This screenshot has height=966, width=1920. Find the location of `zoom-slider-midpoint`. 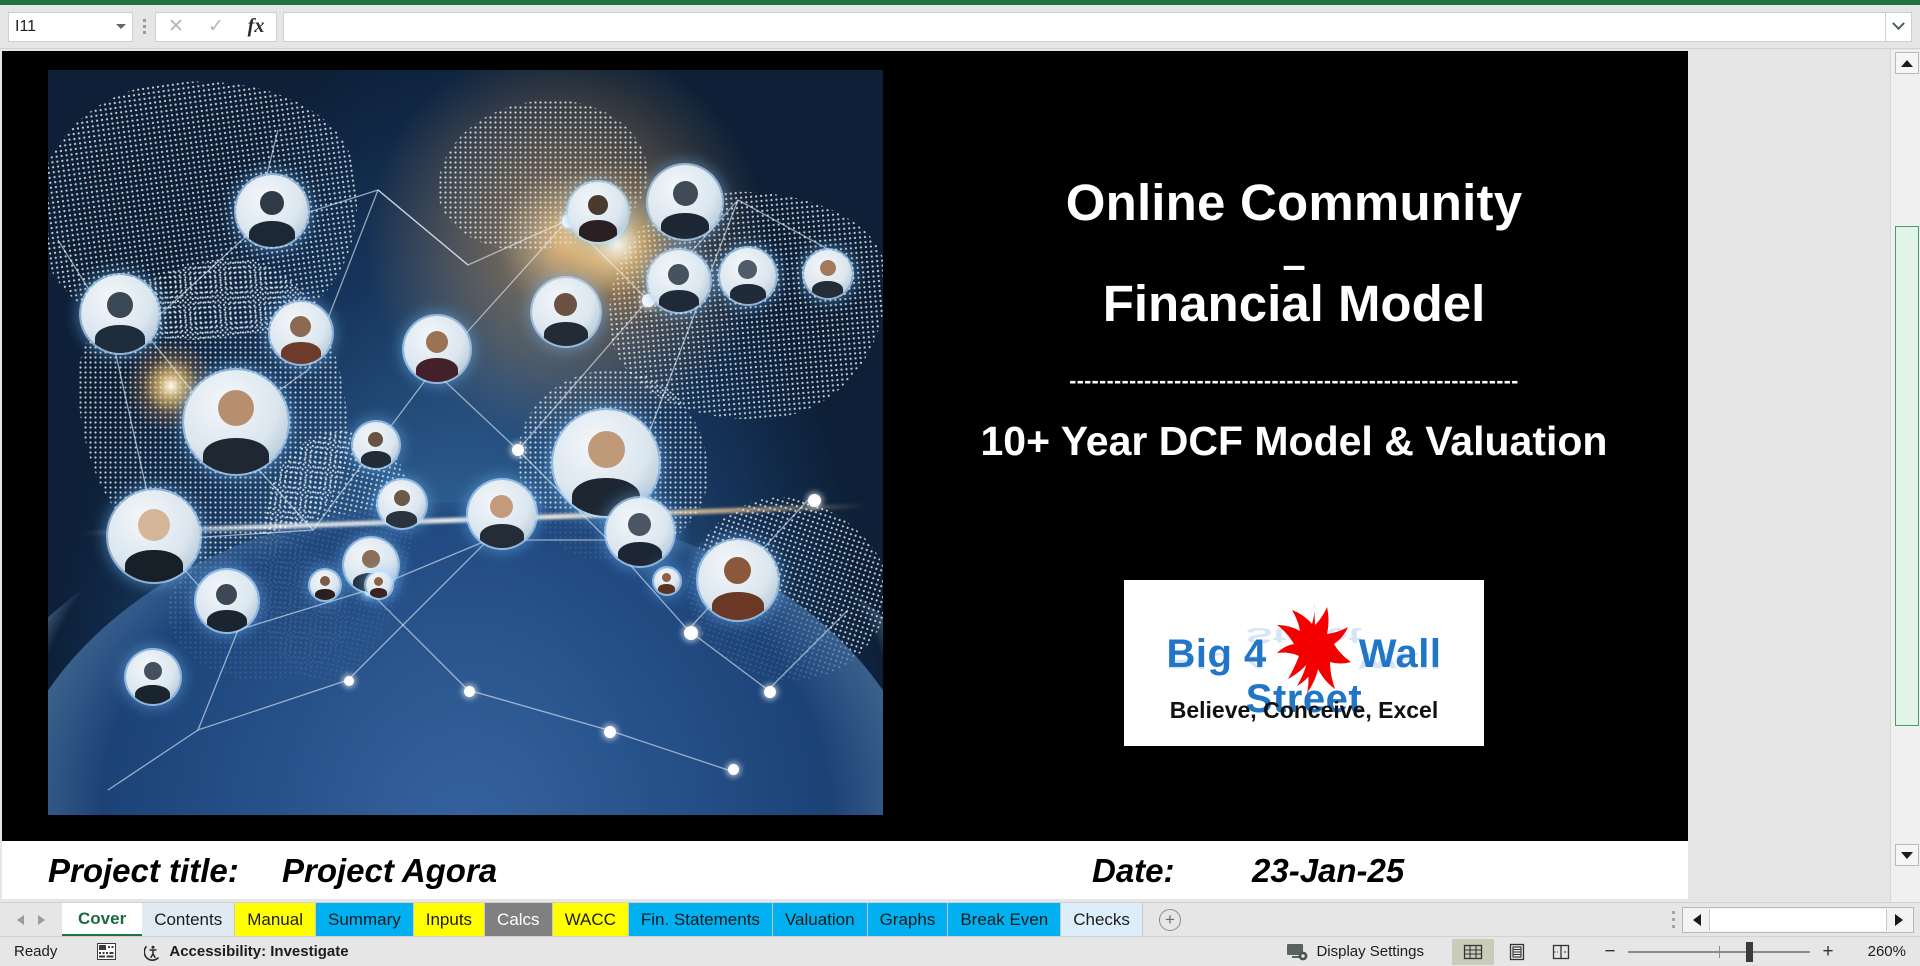

zoom-slider-midpoint is located at coordinates (1719, 951).